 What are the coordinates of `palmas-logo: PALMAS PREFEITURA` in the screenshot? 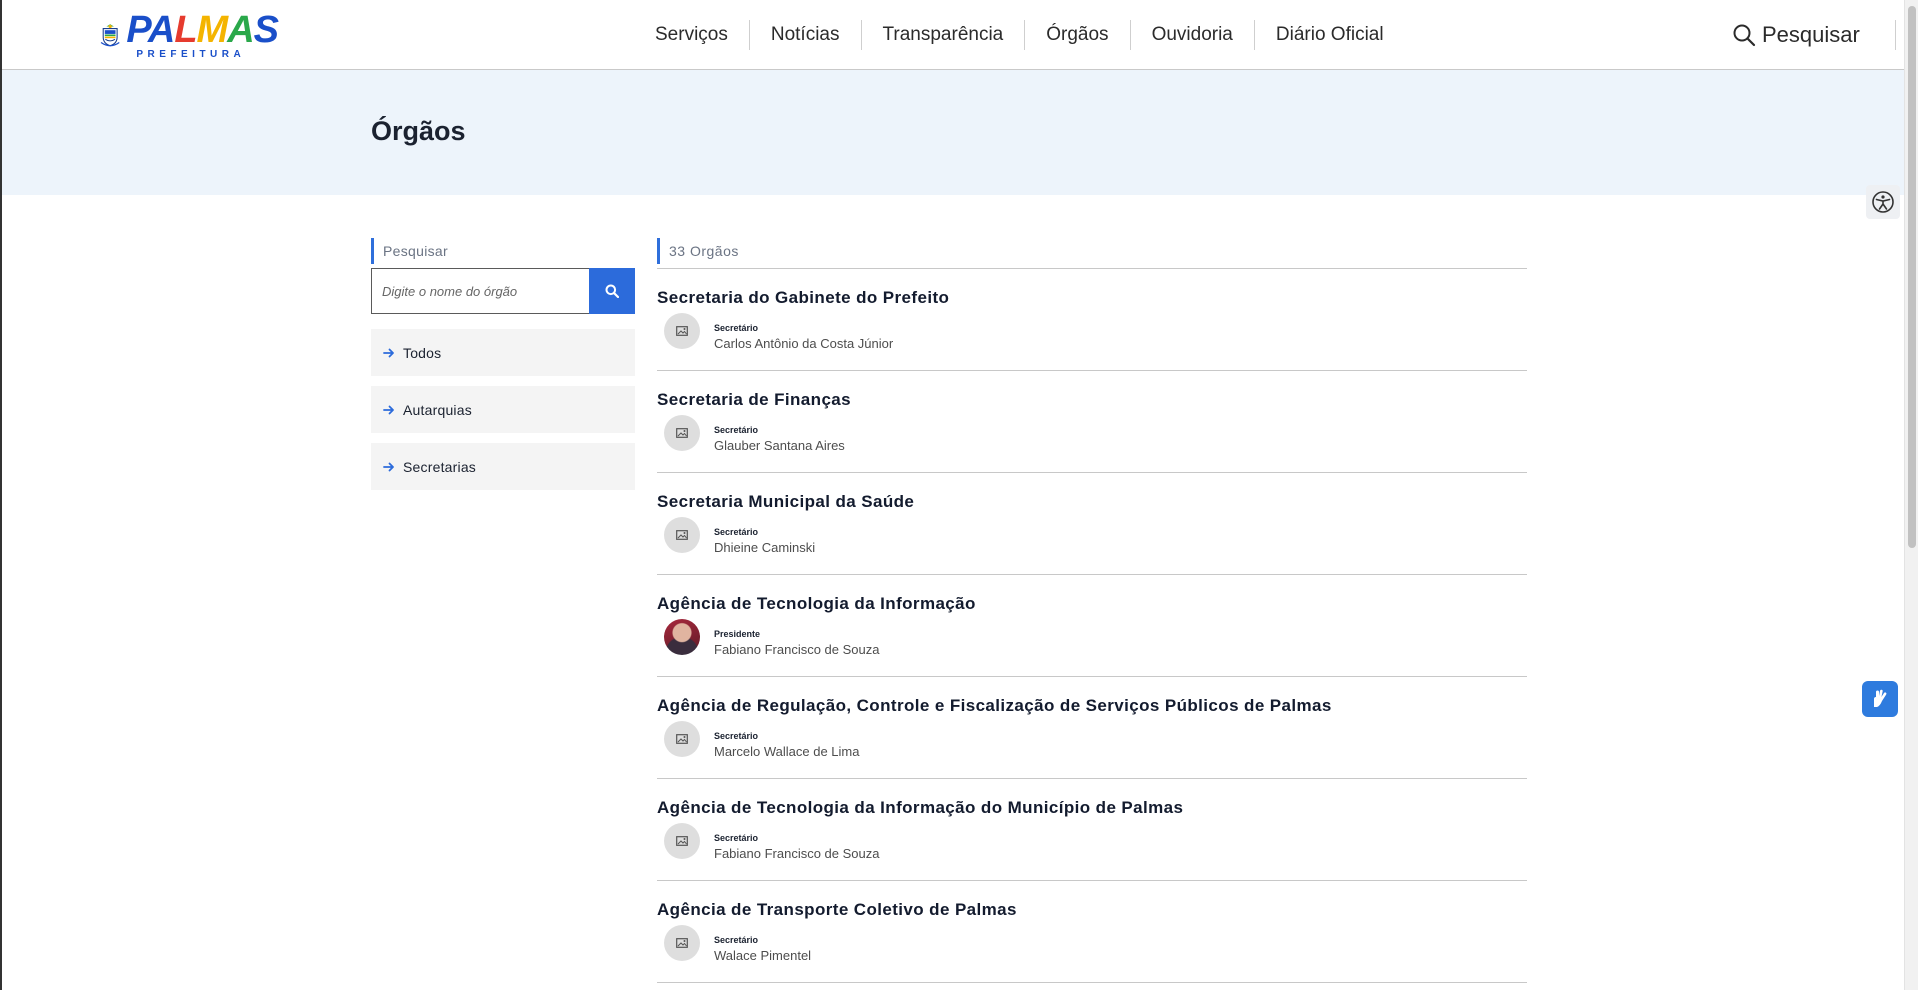 It's located at (189, 34).